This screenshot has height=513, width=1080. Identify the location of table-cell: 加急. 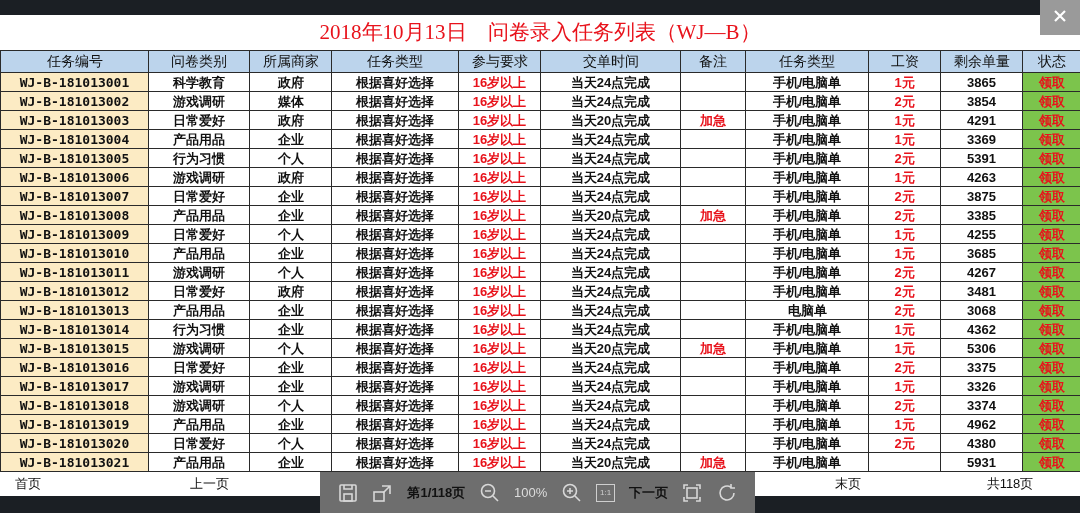
(713, 215).